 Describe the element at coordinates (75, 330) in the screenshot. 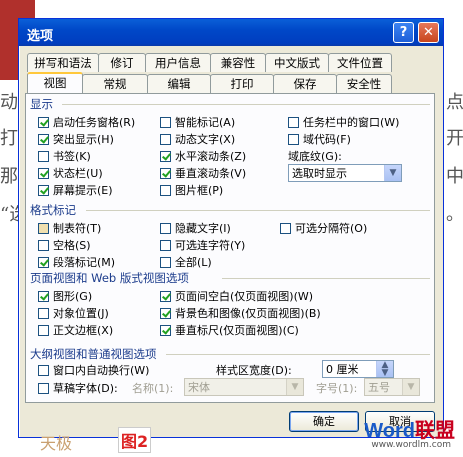

I see `checkbox-text-boundaries: 正文边框(X)` at that location.